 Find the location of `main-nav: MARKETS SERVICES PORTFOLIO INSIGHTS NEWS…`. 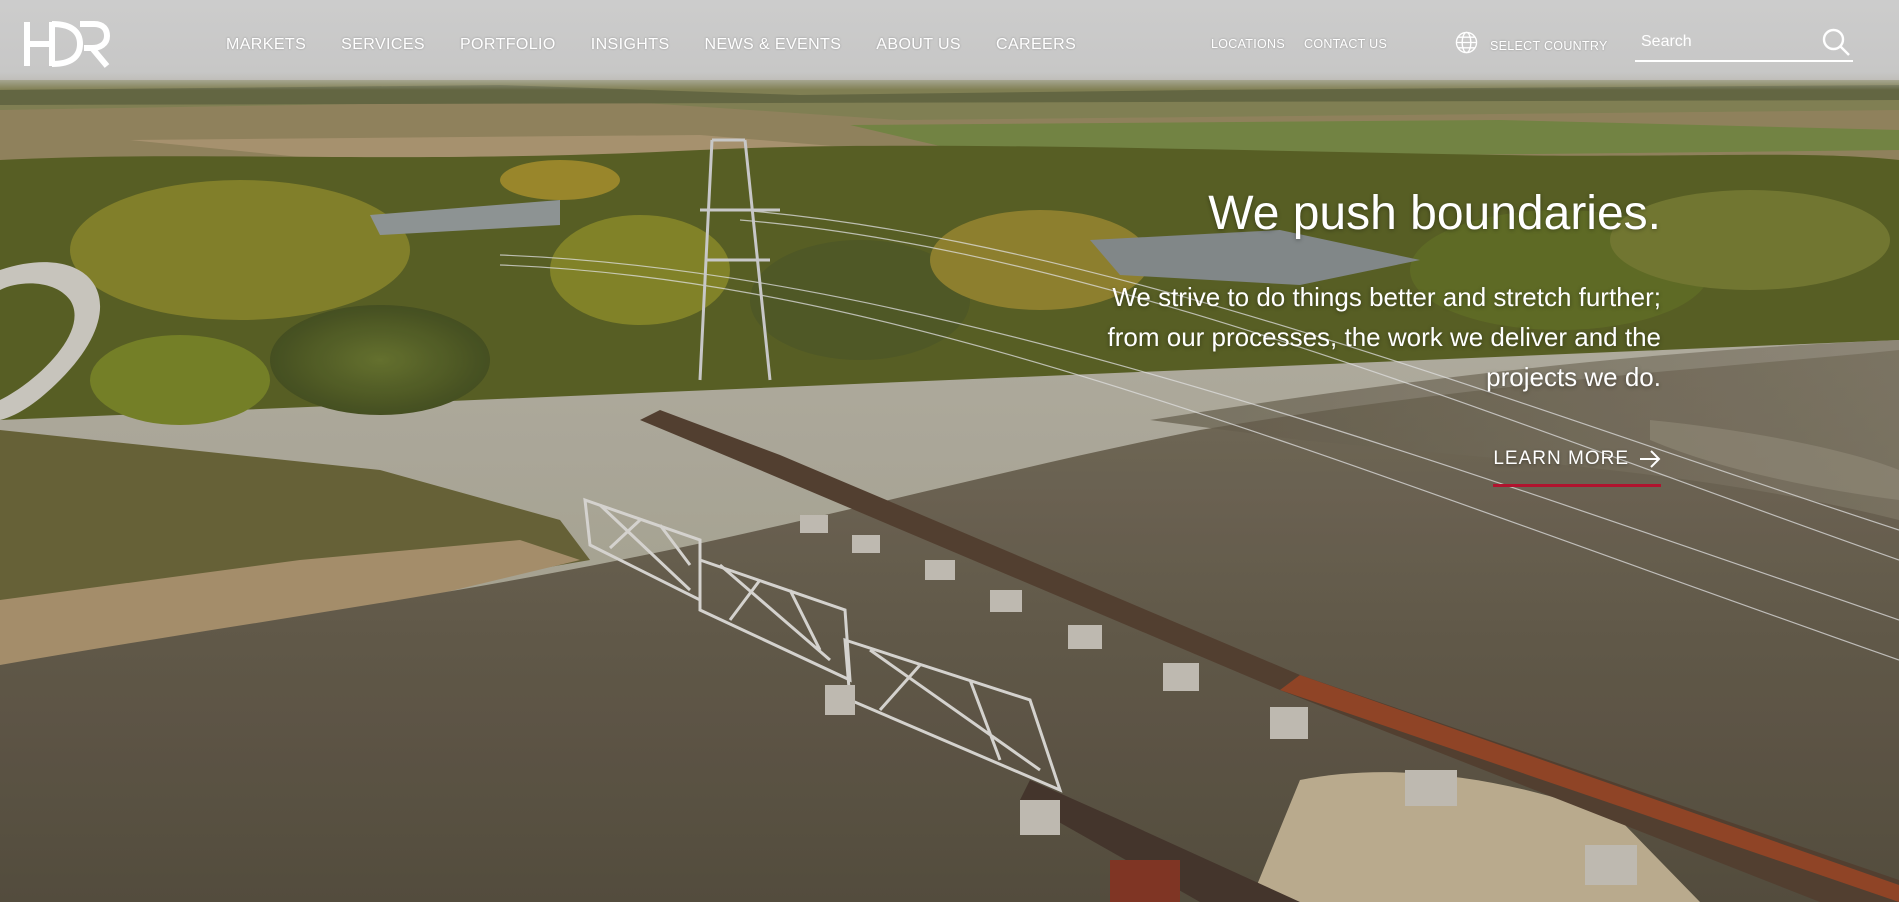

main-nav: MARKETS SERVICES PORTFOLIO INSIGHTS NEWS… is located at coordinates (668, 45).